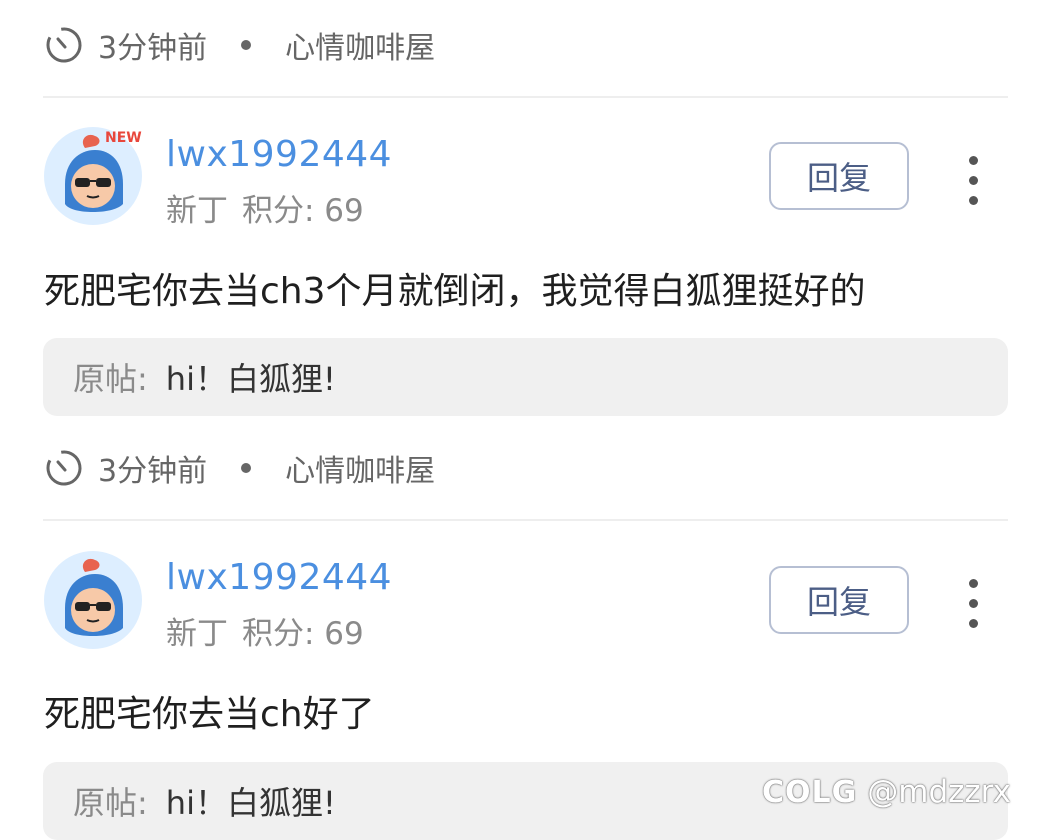  I want to click on new-badge: NEW, so click(123, 138).